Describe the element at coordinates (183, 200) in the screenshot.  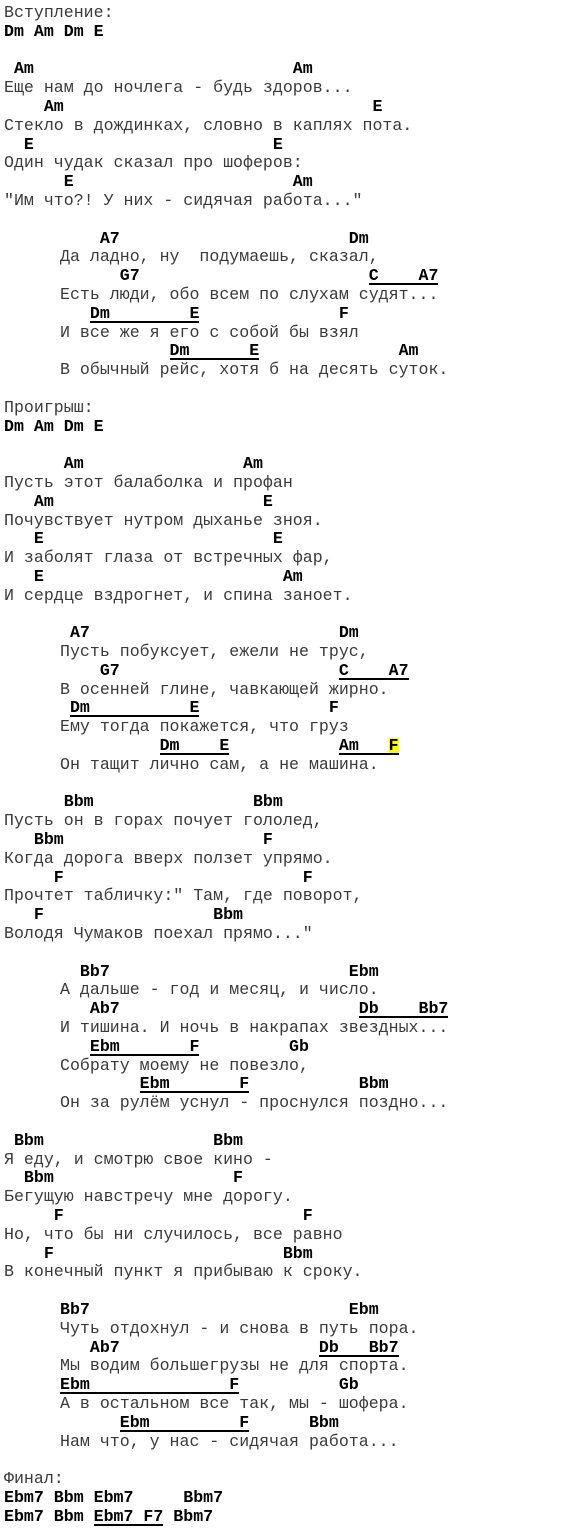
I see `lyric-line: "Им что?! У них - сидячая работа..."` at that location.